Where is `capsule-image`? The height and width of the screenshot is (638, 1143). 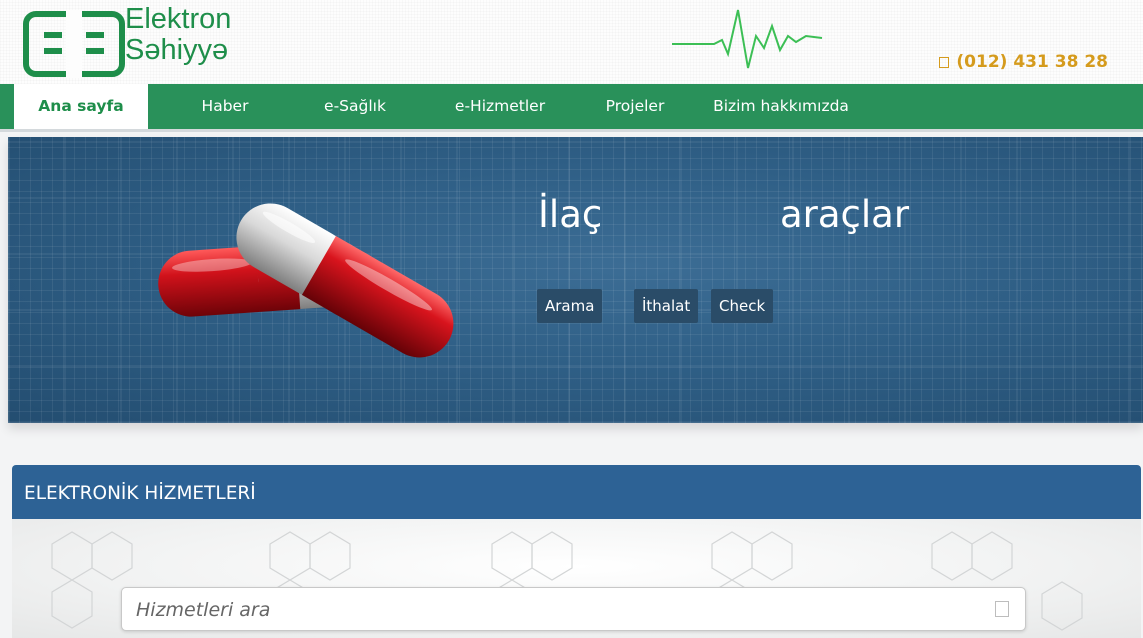 capsule-image is located at coordinates (306, 280).